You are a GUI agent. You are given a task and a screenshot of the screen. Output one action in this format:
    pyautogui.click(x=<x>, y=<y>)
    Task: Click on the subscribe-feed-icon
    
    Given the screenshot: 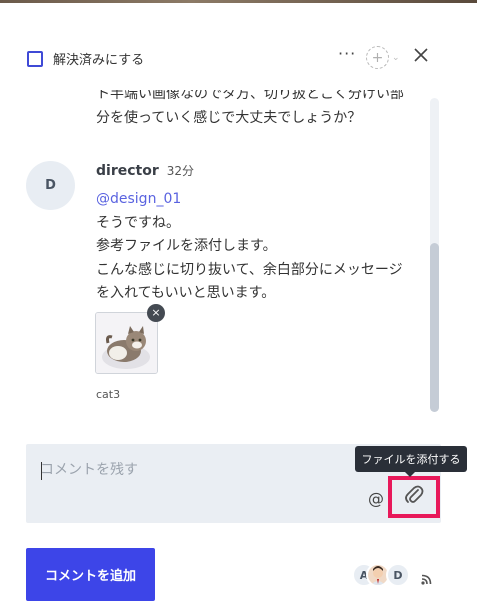 What is the action you would take?
    pyautogui.click(x=426, y=579)
    